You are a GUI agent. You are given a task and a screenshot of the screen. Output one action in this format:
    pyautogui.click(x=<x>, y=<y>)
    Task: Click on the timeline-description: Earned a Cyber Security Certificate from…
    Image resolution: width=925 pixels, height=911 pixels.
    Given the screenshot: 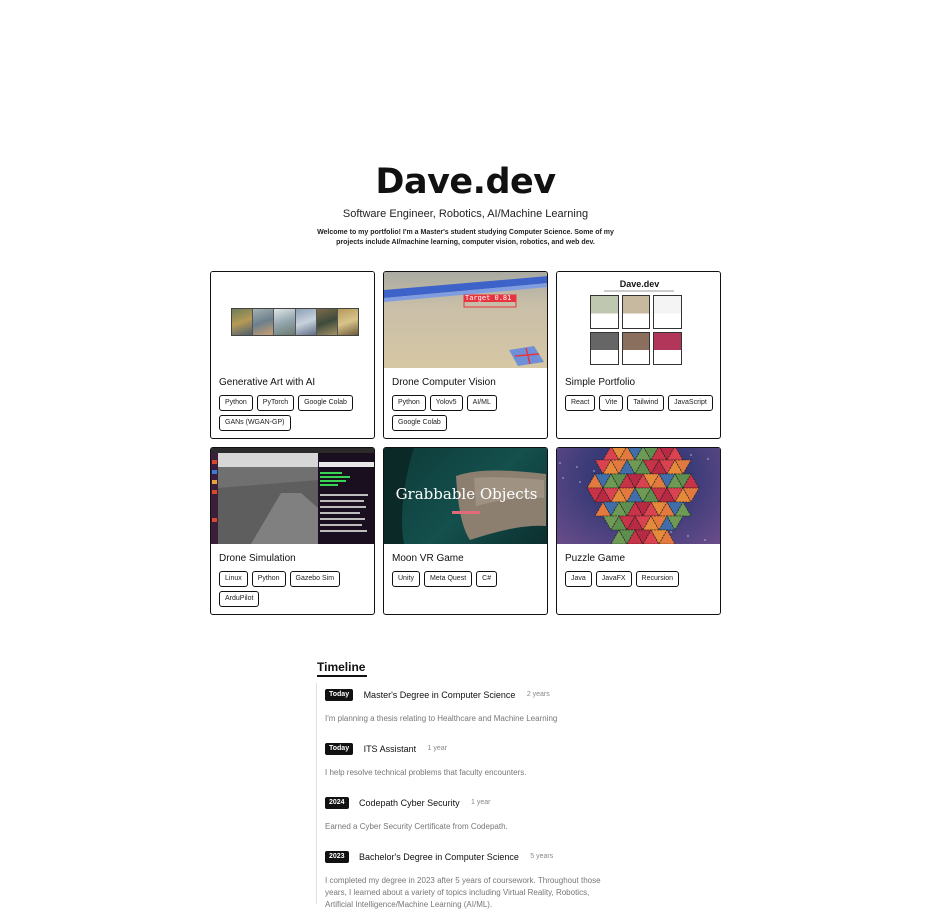 What is the action you would take?
    pyautogui.click(x=416, y=826)
    